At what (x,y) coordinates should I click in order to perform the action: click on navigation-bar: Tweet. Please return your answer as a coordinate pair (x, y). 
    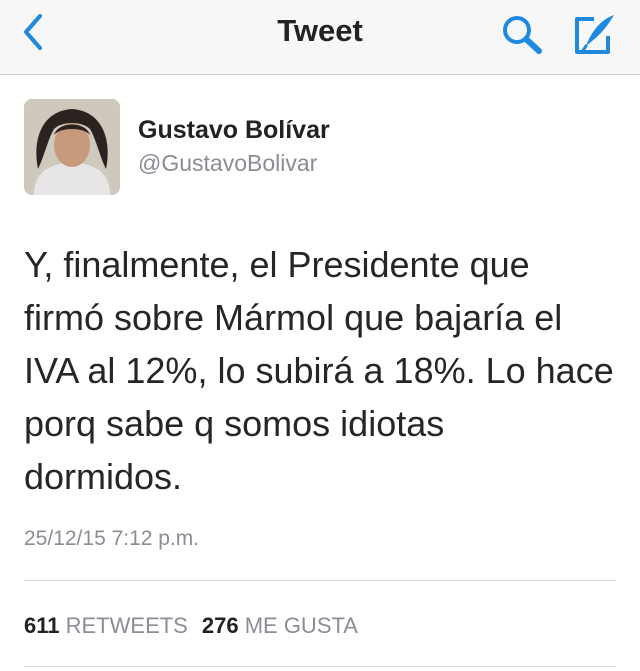
    Looking at the image, I should click on (320, 37).